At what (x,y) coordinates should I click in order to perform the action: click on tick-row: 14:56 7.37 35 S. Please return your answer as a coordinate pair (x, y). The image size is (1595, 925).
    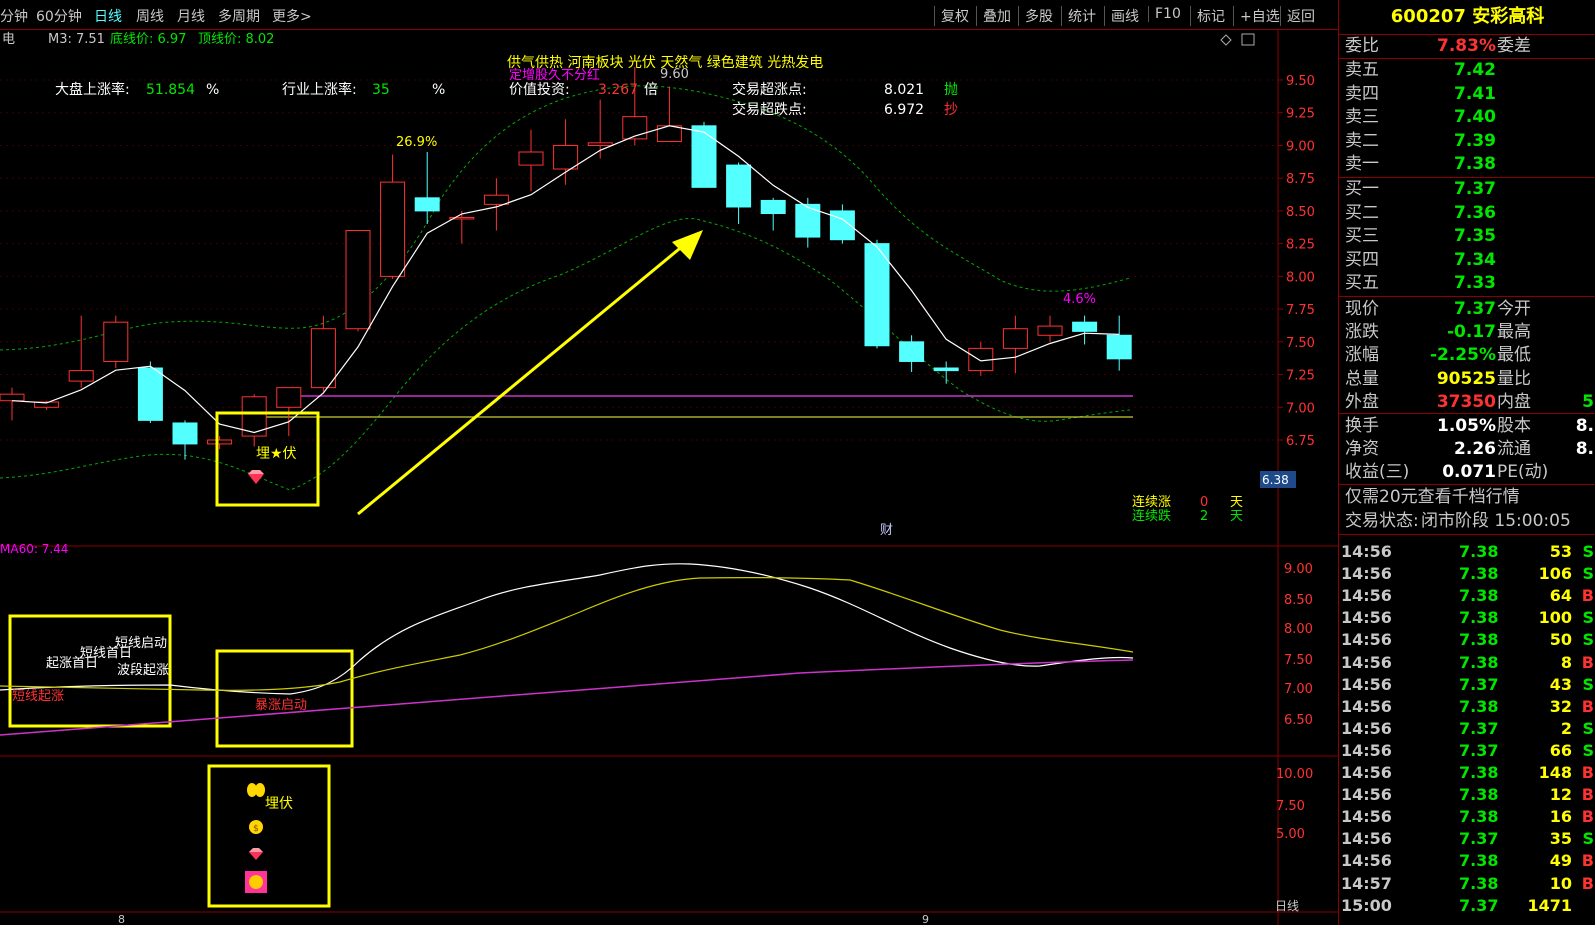
    Looking at the image, I should click on (1467, 839).